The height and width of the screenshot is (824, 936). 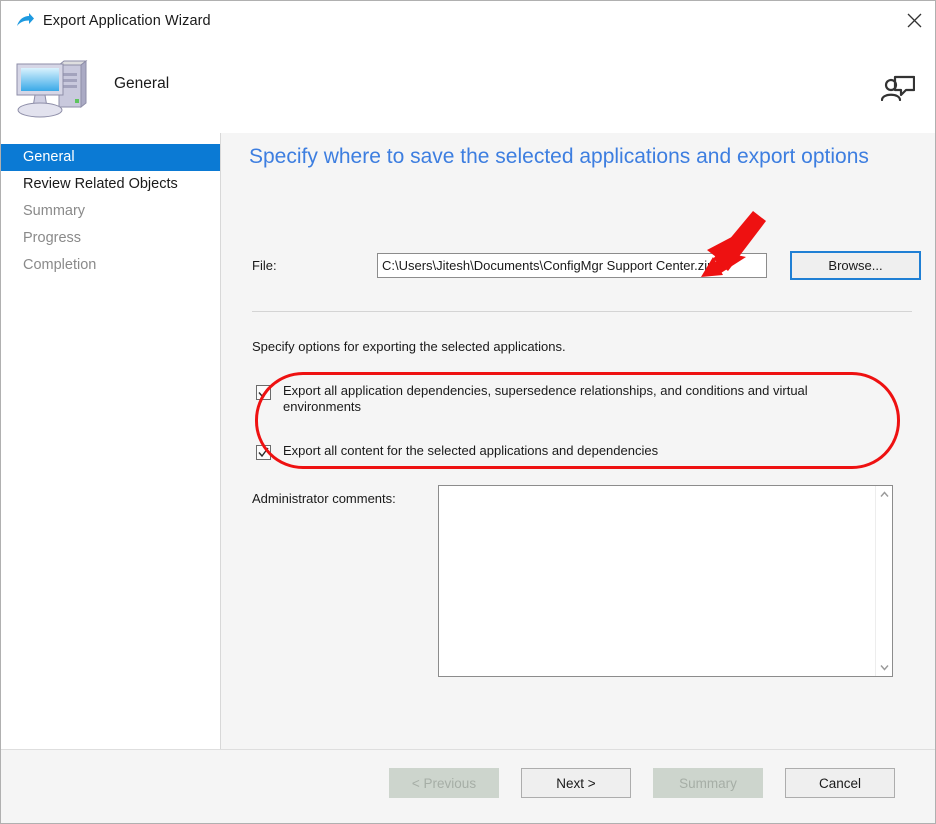 I want to click on comments-scrollbar, so click(x=883, y=581).